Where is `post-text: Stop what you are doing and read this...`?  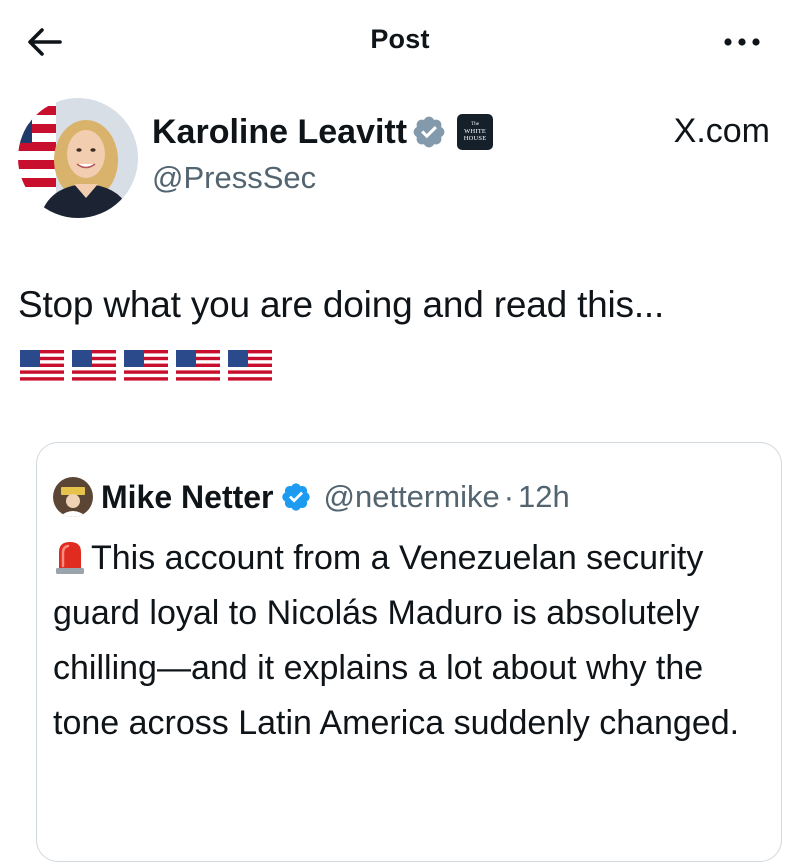
post-text: Stop what you are doing and read this... is located at coordinates (341, 304).